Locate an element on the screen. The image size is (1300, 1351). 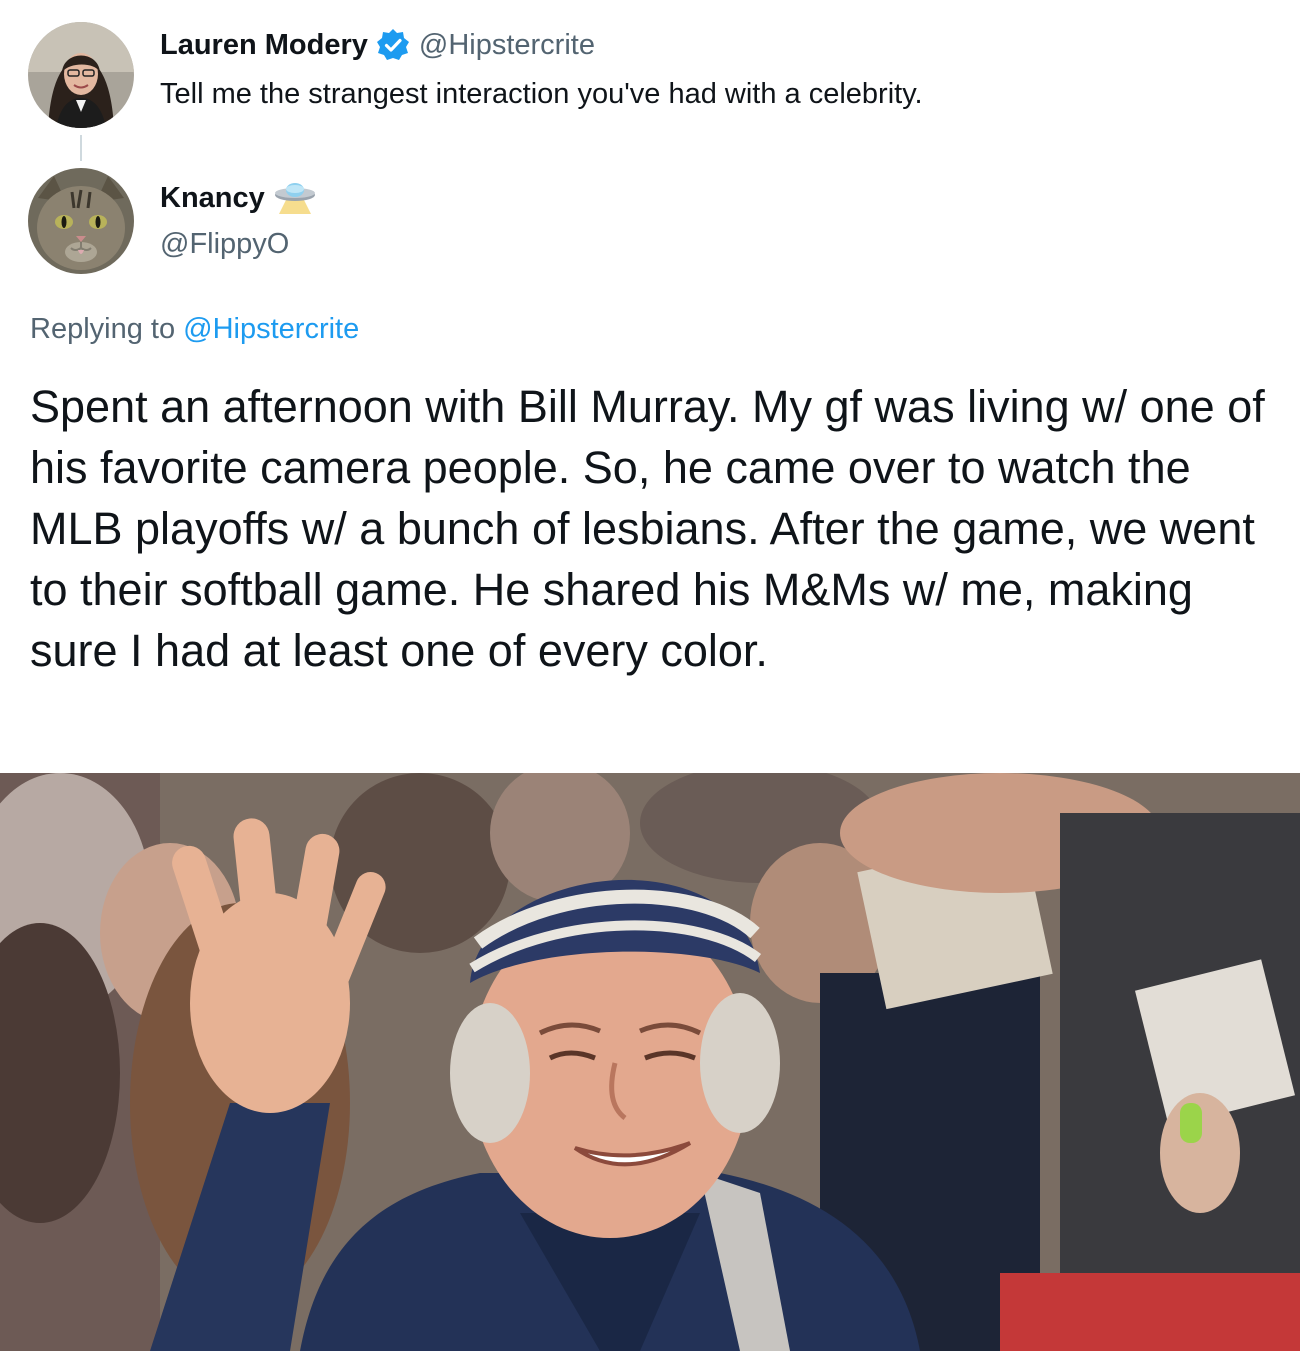
reply-avatar-image is located at coordinates (81, 221).